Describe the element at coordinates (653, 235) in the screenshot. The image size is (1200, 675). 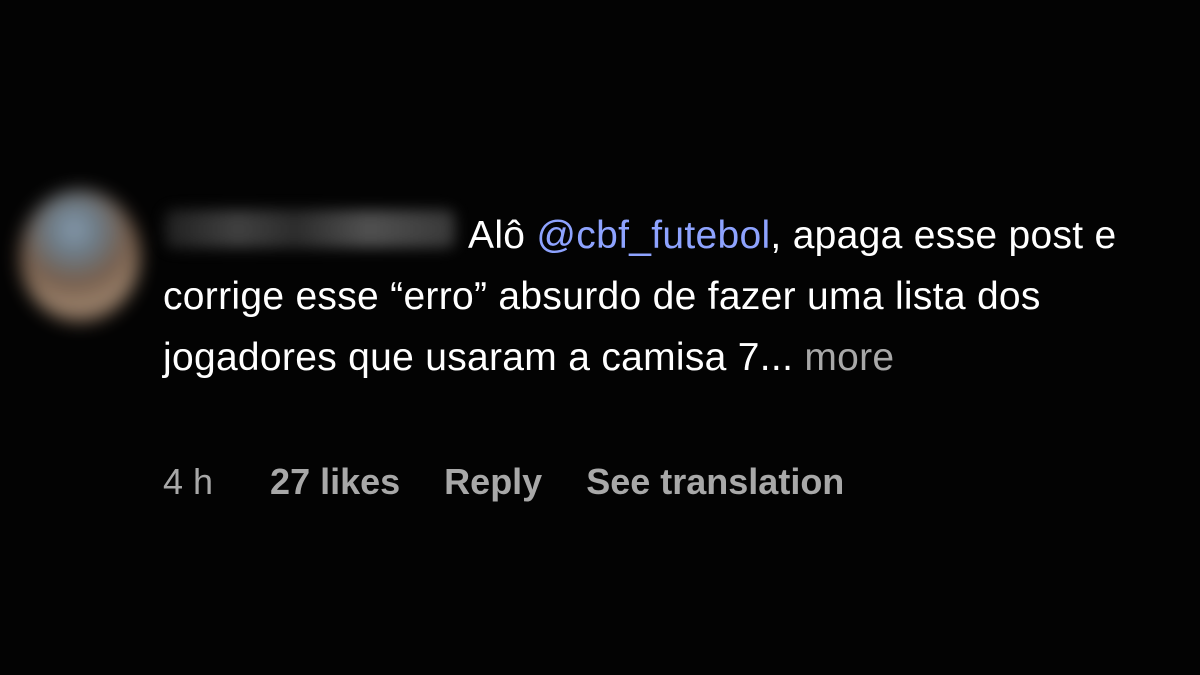
I see `mention-link: @cbf_futebol` at that location.